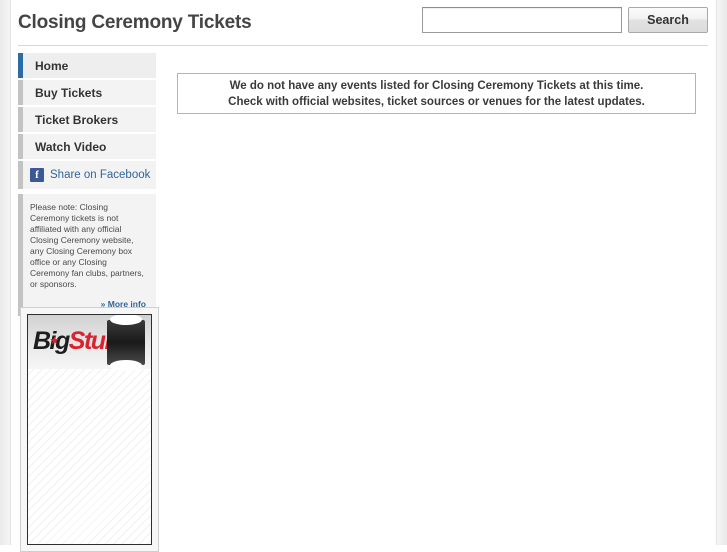  What do you see at coordinates (721, 272) in the screenshot?
I see `page-gutter-right` at bounding box center [721, 272].